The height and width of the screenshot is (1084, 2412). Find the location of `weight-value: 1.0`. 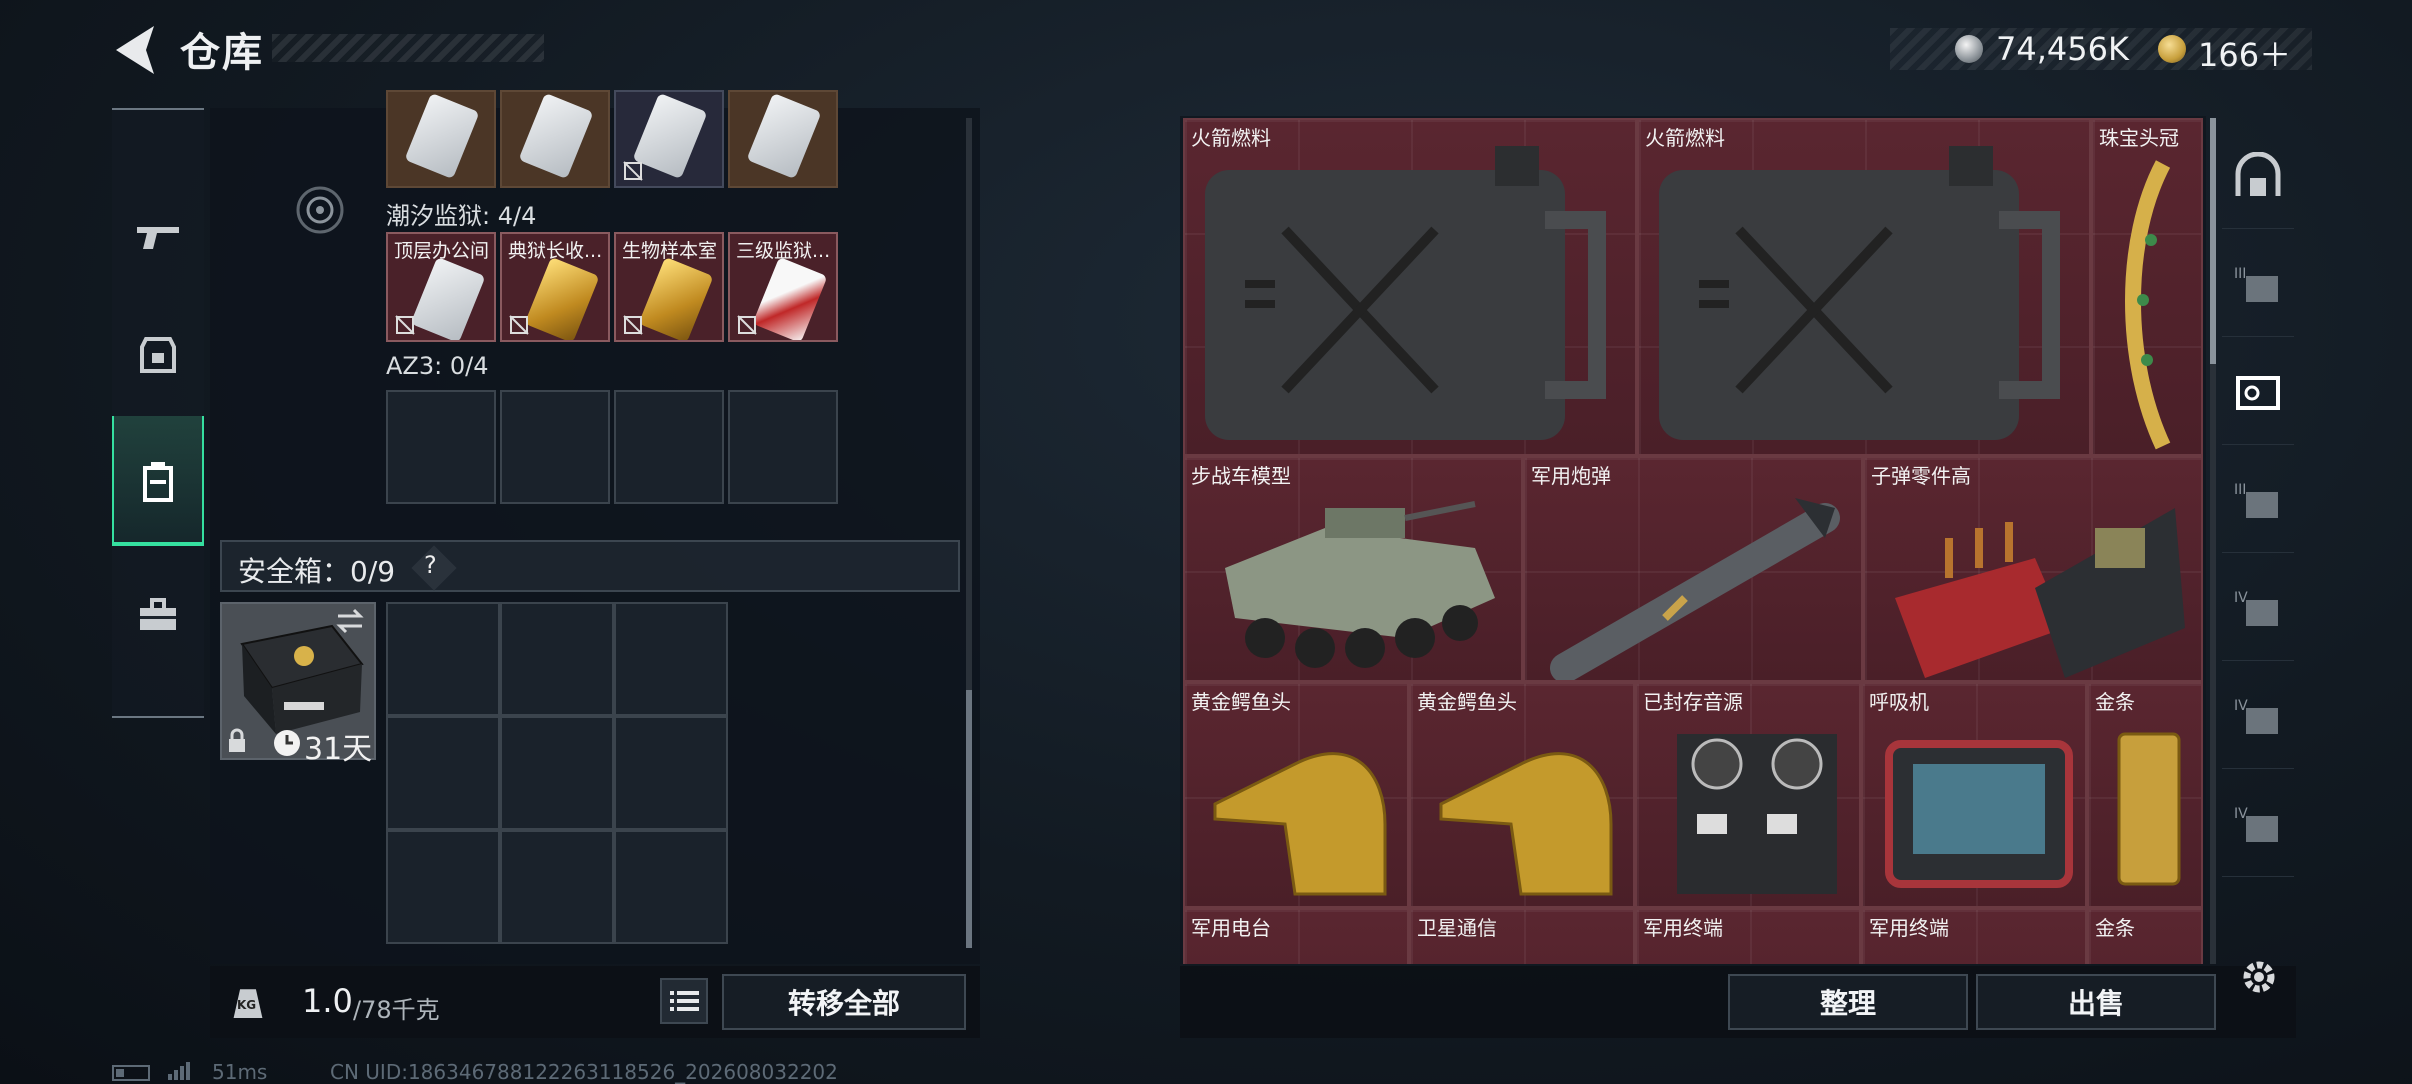

weight-value: 1.0 is located at coordinates (327, 1001).